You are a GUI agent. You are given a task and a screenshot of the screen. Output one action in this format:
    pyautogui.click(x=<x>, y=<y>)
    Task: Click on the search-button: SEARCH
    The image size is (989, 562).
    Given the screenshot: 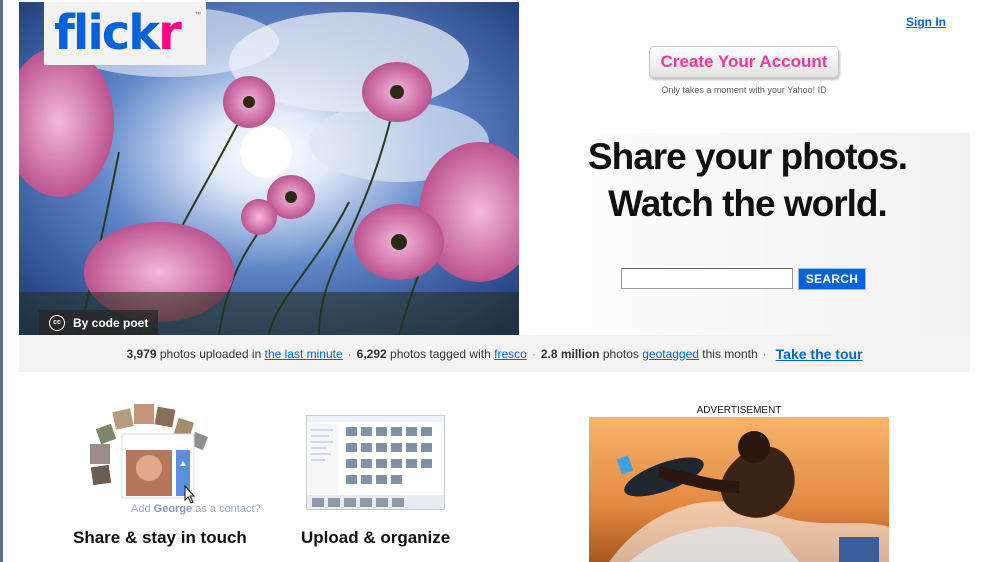 What is the action you would take?
    pyautogui.click(x=832, y=279)
    